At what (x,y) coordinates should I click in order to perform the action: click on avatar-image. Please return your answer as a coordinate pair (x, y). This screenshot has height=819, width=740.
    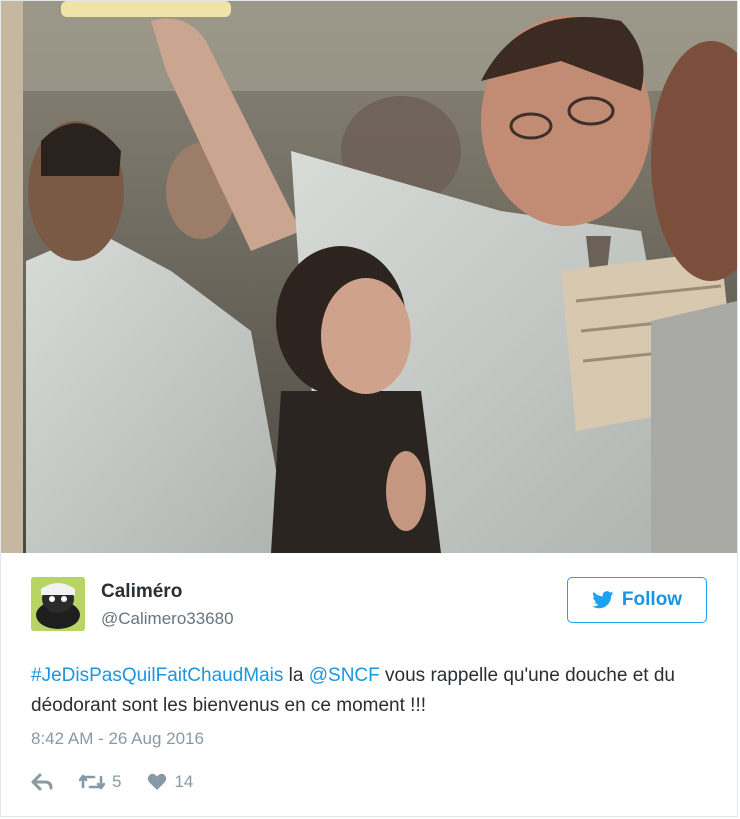
    Looking at the image, I should click on (58, 604).